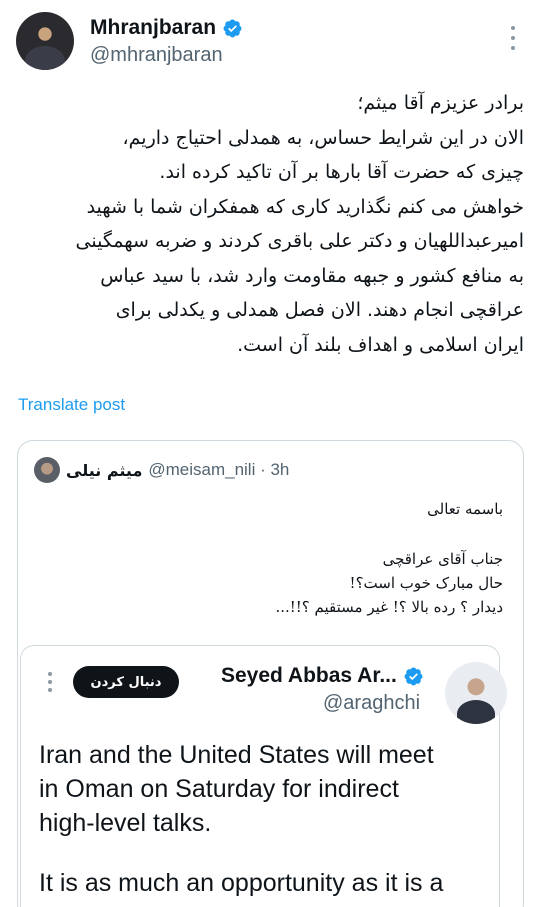 This screenshot has width=540, height=907. Describe the element at coordinates (426, 583) in the screenshot. I see `quoted-line: حال مبارک خوب است؟!` at that location.